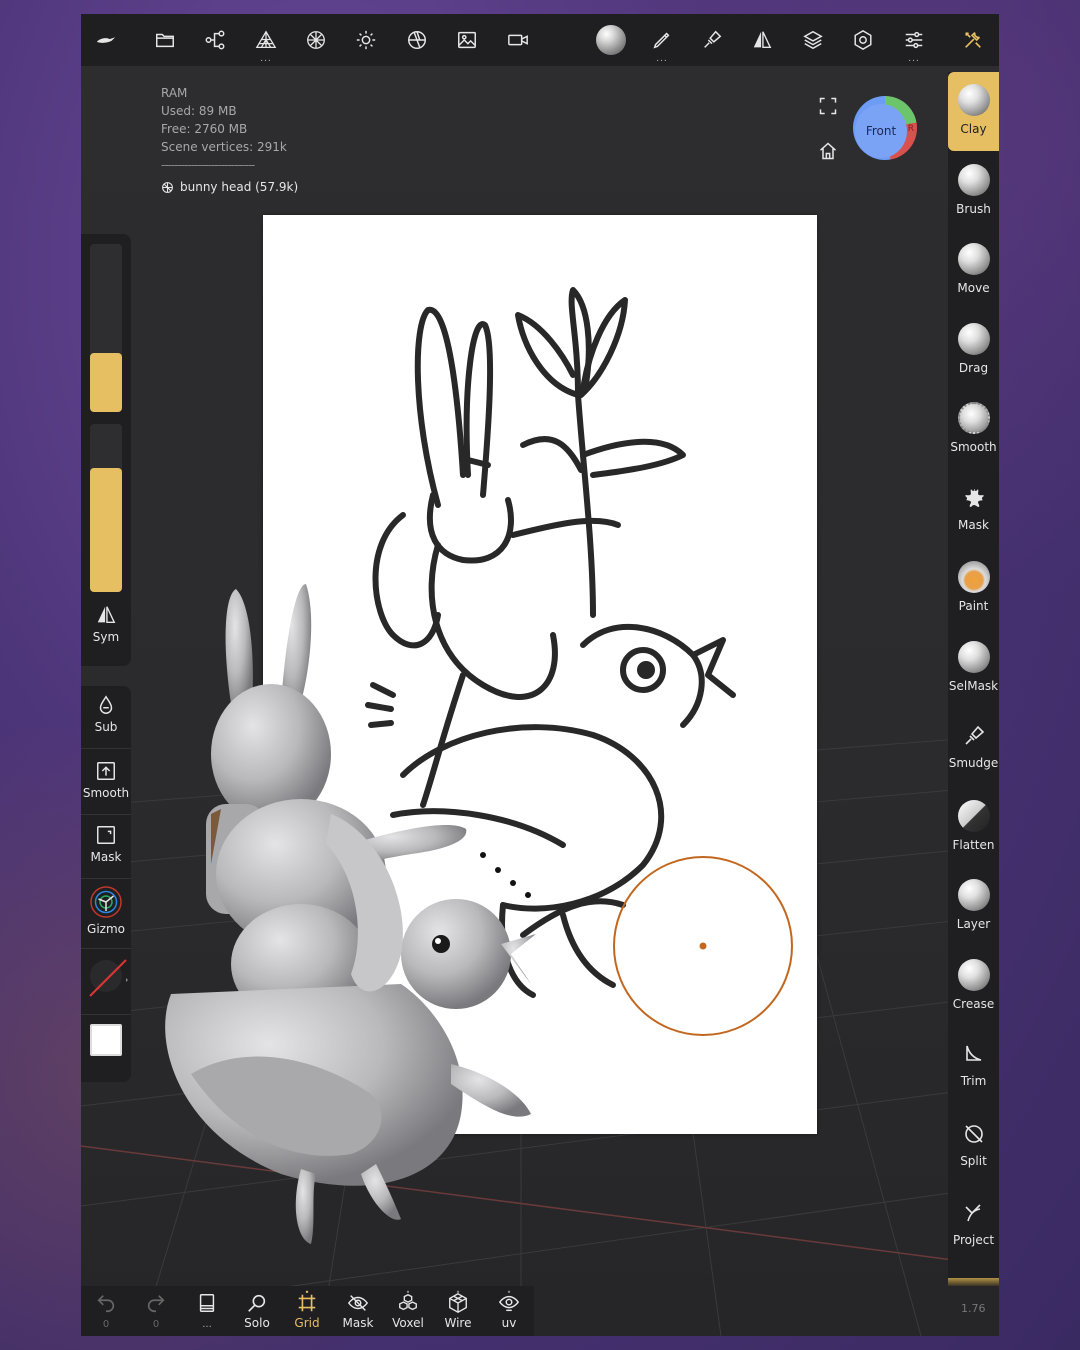 This screenshot has height=1350, width=1080. Describe the element at coordinates (973, 429) in the screenshot. I see `tool-smooth: Smooth` at that location.